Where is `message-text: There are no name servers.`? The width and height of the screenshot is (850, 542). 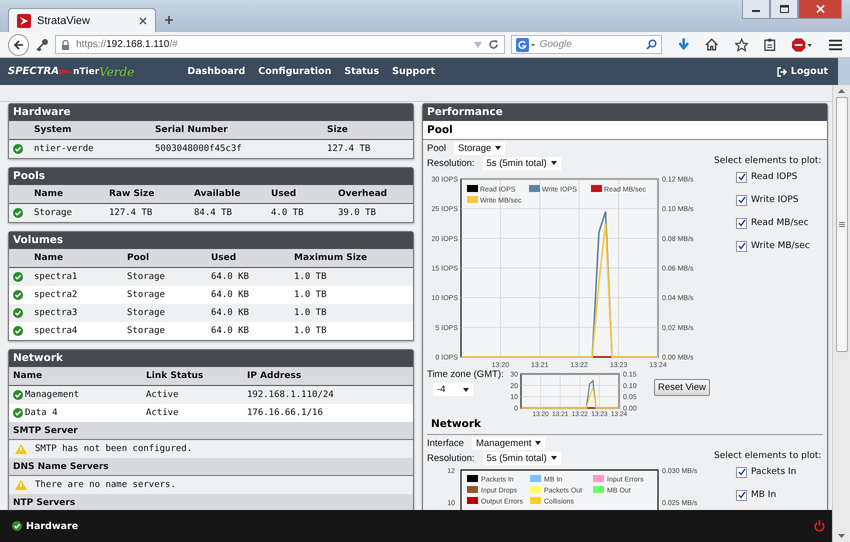
message-text: There are no name servers. is located at coordinates (105, 485).